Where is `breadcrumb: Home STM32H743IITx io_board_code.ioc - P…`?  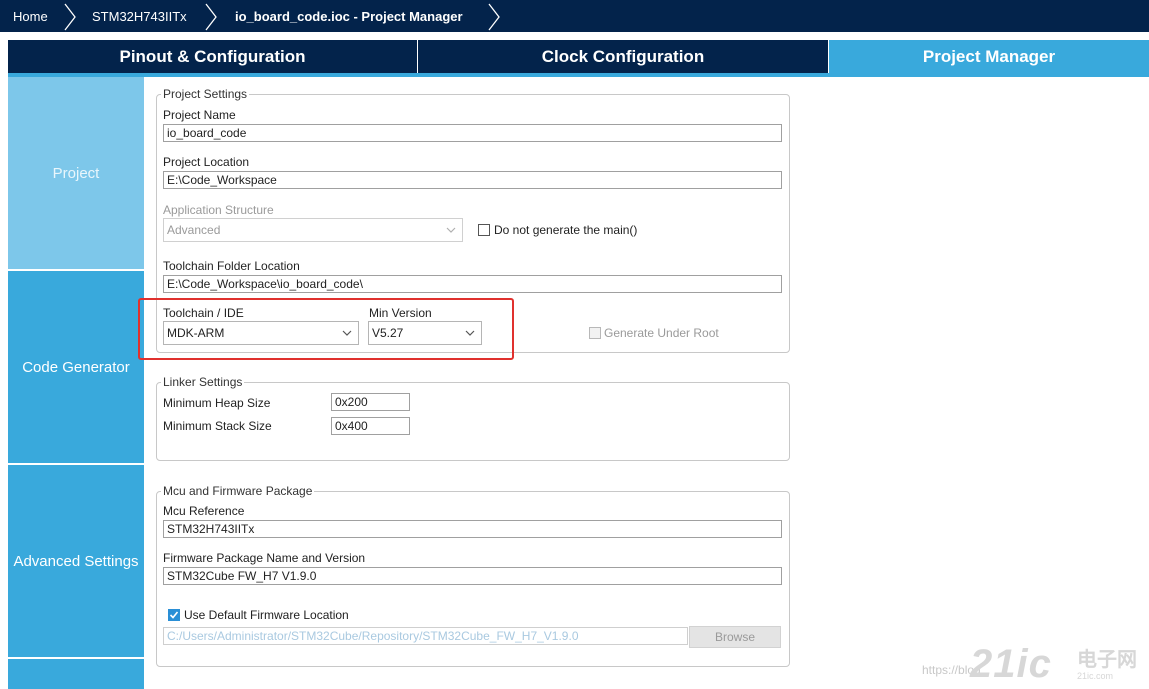
breadcrumb: Home STM32H743IITx io_board_code.ioc - P… is located at coordinates (574, 17).